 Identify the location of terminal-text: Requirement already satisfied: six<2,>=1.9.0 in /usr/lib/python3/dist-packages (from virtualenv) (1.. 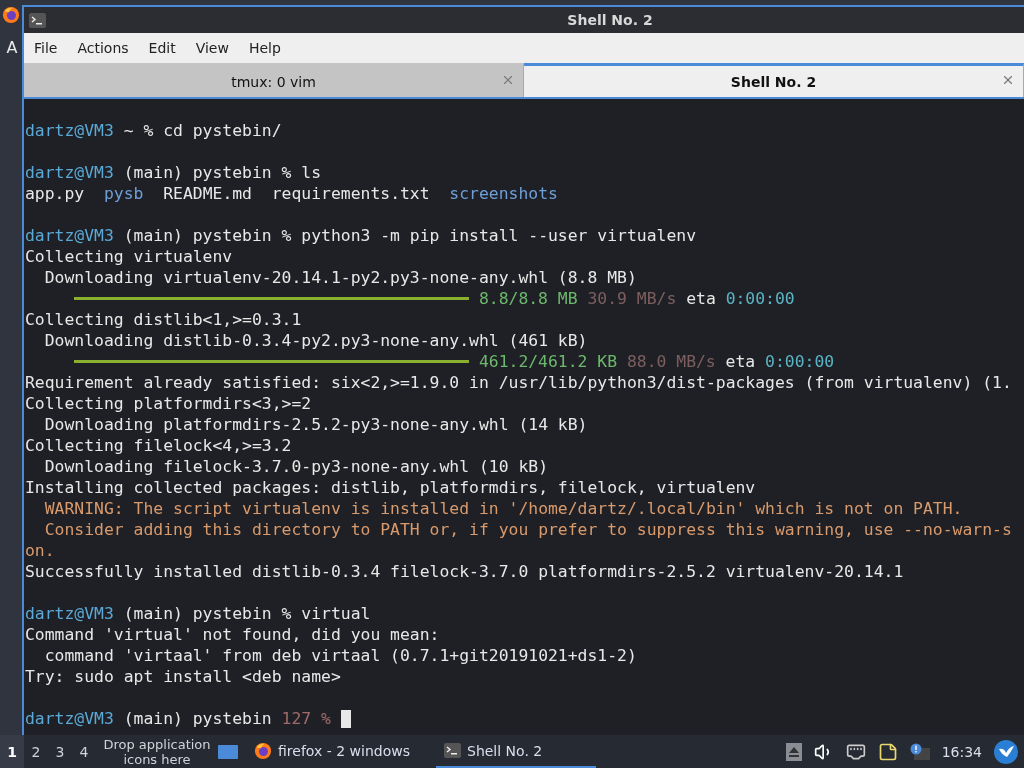
(518, 382).